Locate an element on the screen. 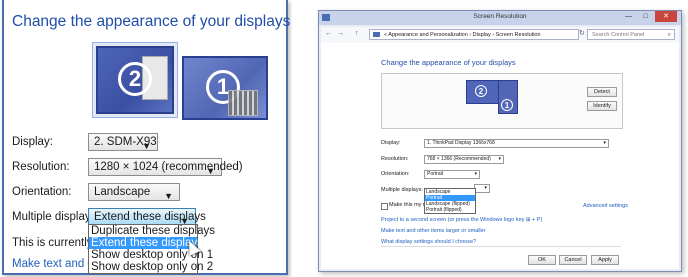 Image resolution: width=688 pixels, height=277 pixels. display-settings-help-link: What display settings should I choose? is located at coordinates (428, 242).